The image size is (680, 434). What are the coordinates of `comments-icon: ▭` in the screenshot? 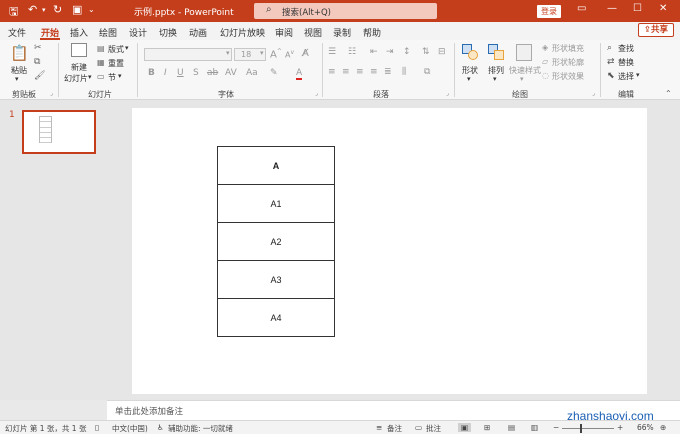 It's located at (418, 427).